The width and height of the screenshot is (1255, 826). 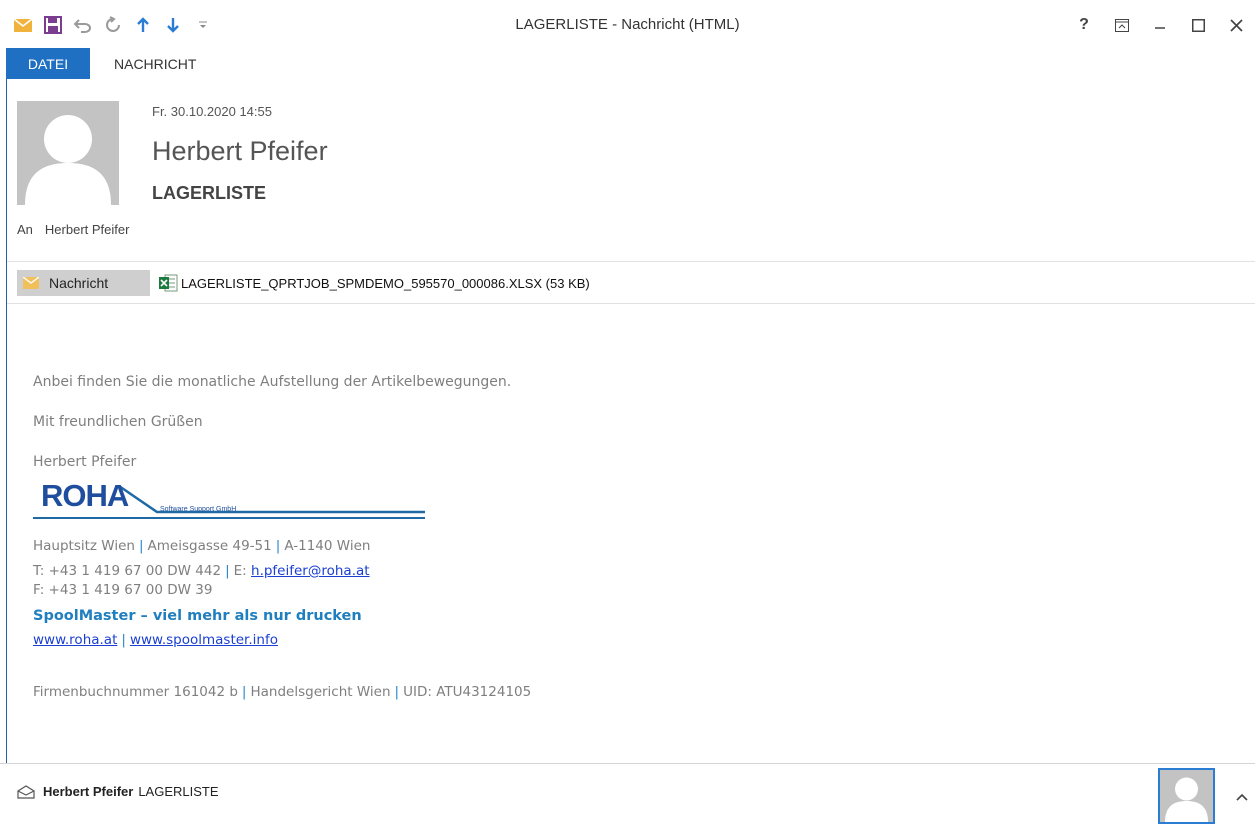 I want to click on people-pane-name: Herbert Pfeifer, so click(x=88, y=791).